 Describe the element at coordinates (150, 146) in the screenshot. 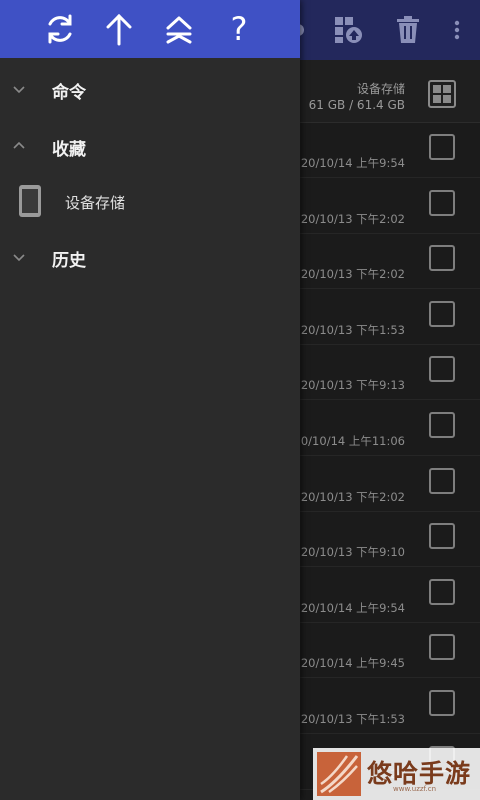

I see `section-favorites: 收藏` at that location.